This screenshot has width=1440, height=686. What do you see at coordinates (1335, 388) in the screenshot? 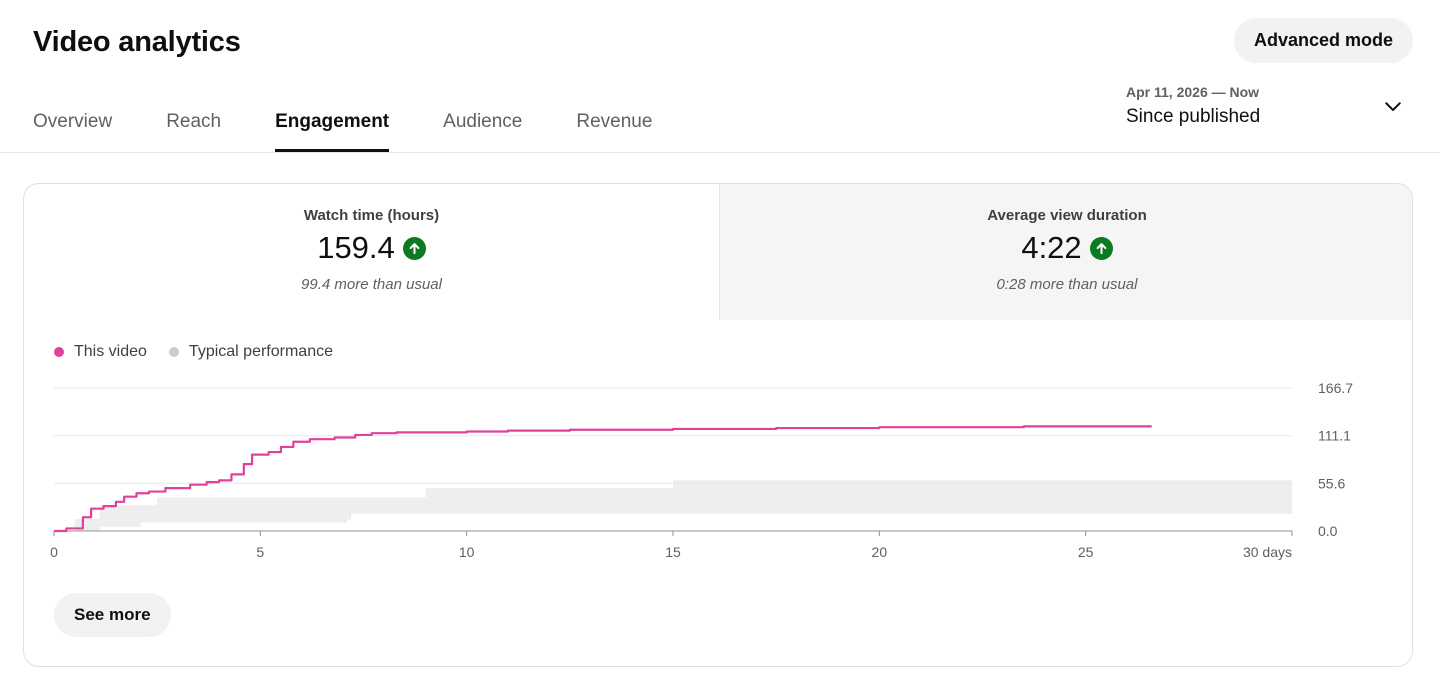
I see `y-tick-label: 166.7` at bounding box center [1335, 388].